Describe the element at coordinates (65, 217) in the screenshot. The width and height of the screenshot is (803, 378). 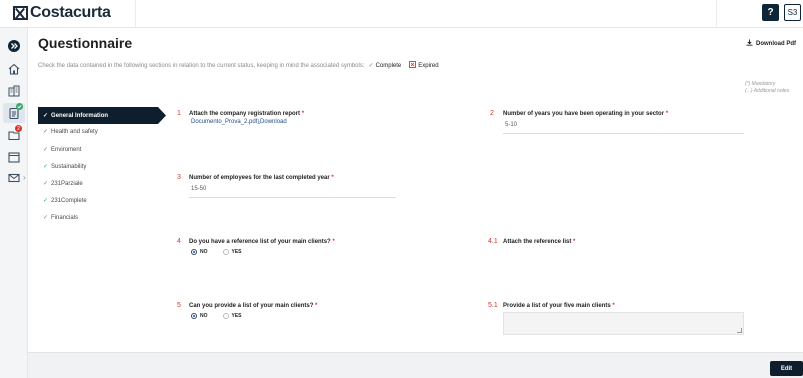
I see `section-label: Financials` at that location.